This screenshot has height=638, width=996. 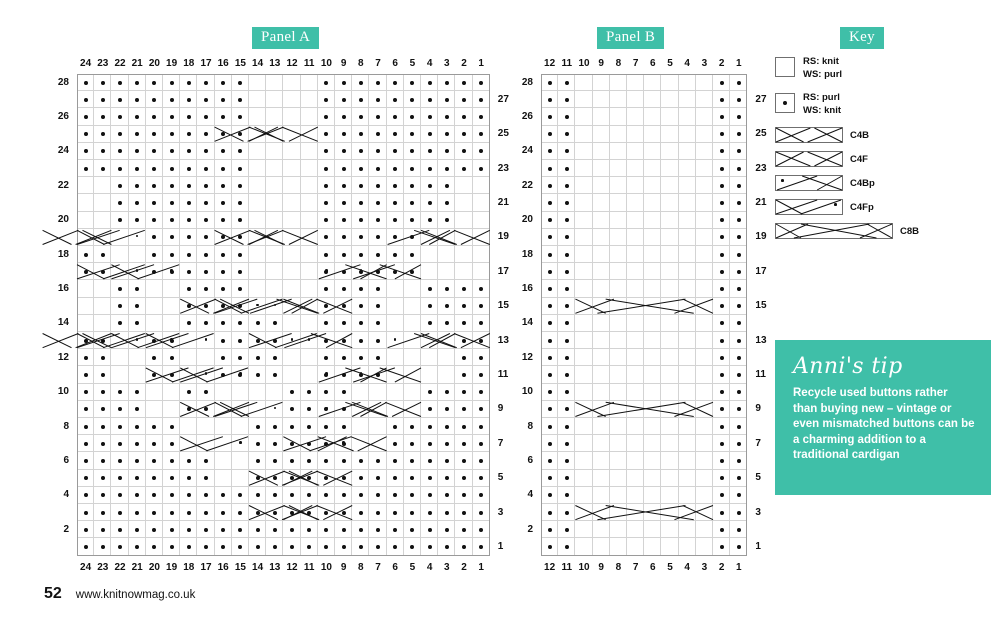 What do you see at coordinates (821, 61) in the screenshot?
I see `key-label-rs: RS: knit` at bounding box center [821, 61].